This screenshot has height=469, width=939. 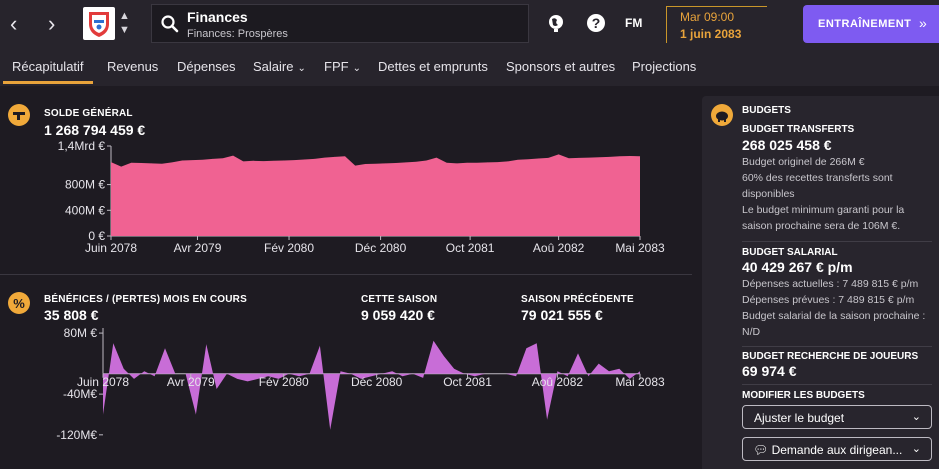 What do you see at coordinates (95, 130) in the screenshot?
I see `balance-value: 1 268 794 459 €` at bounding box center [95, 130].